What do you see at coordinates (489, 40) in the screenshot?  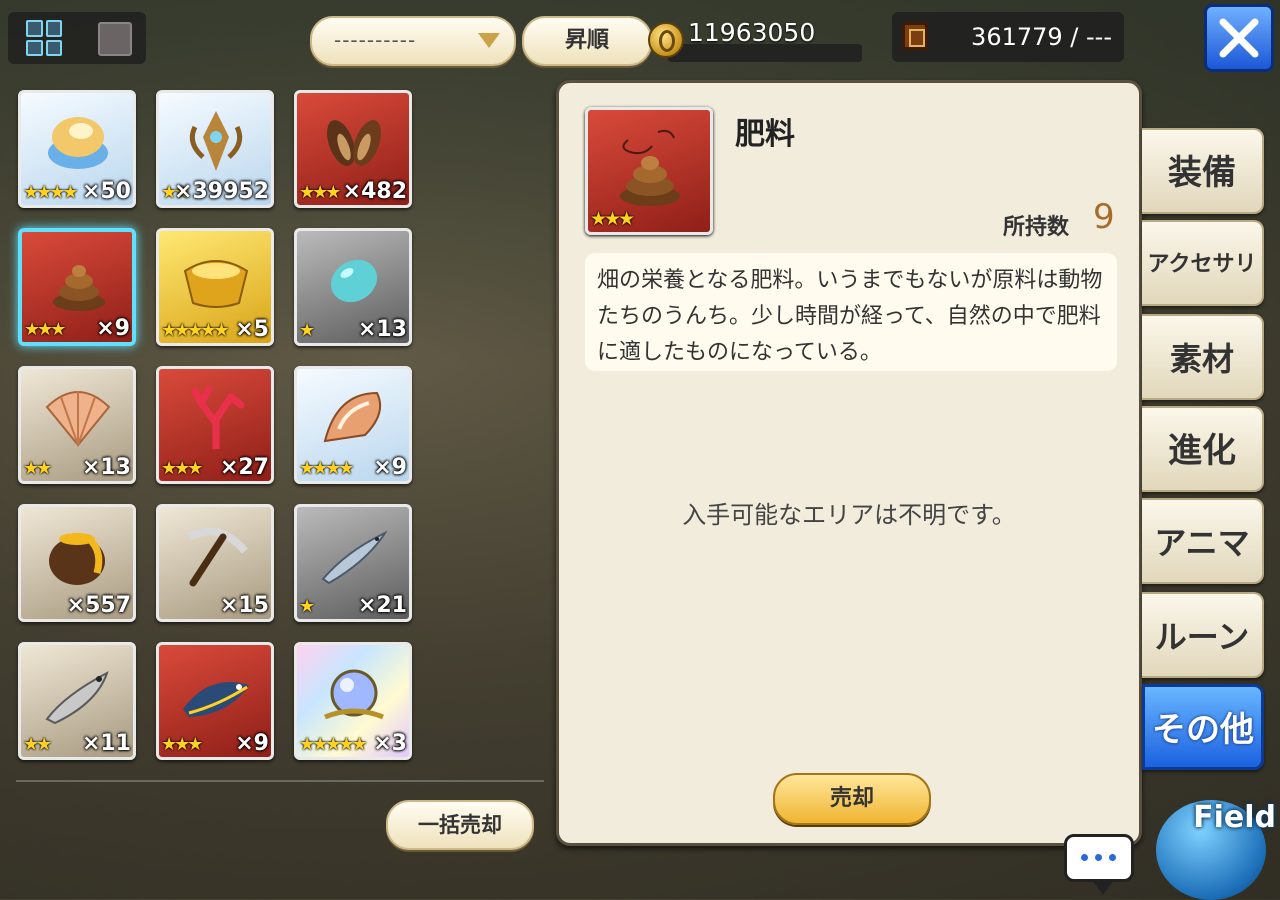 I see `chevron-down-icon` at bounding box center [489, 40].